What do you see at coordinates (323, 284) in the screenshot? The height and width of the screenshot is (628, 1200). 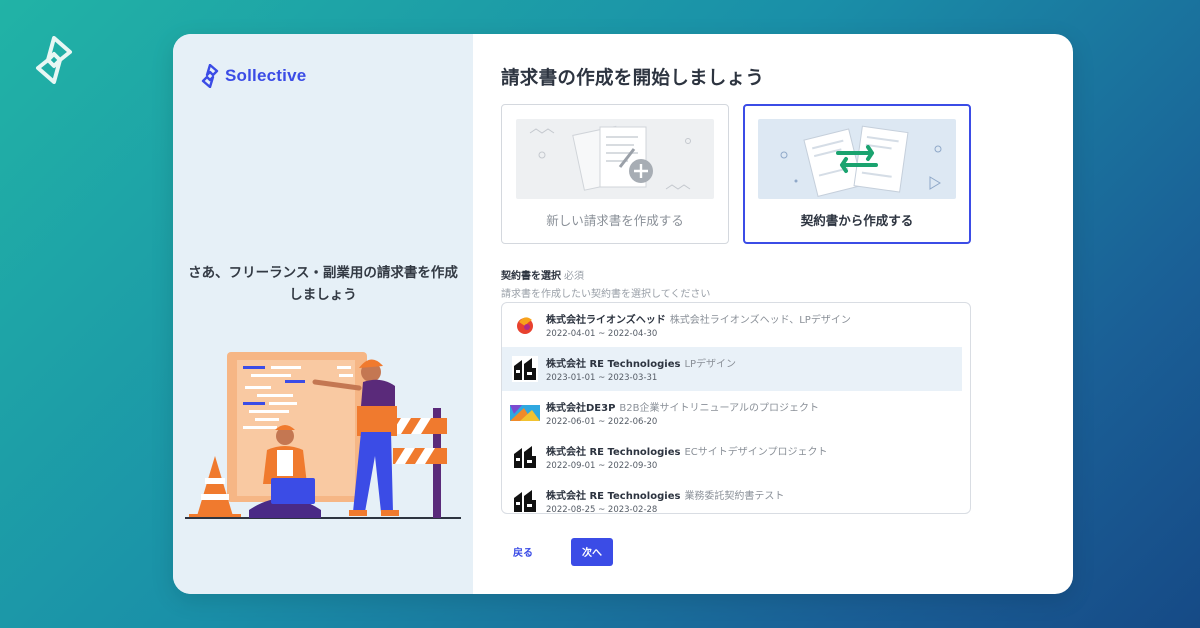 I see `tagline: さあ、フリーランス・副業用の請求書を作成しましょう` at bounding box center [323, 284].